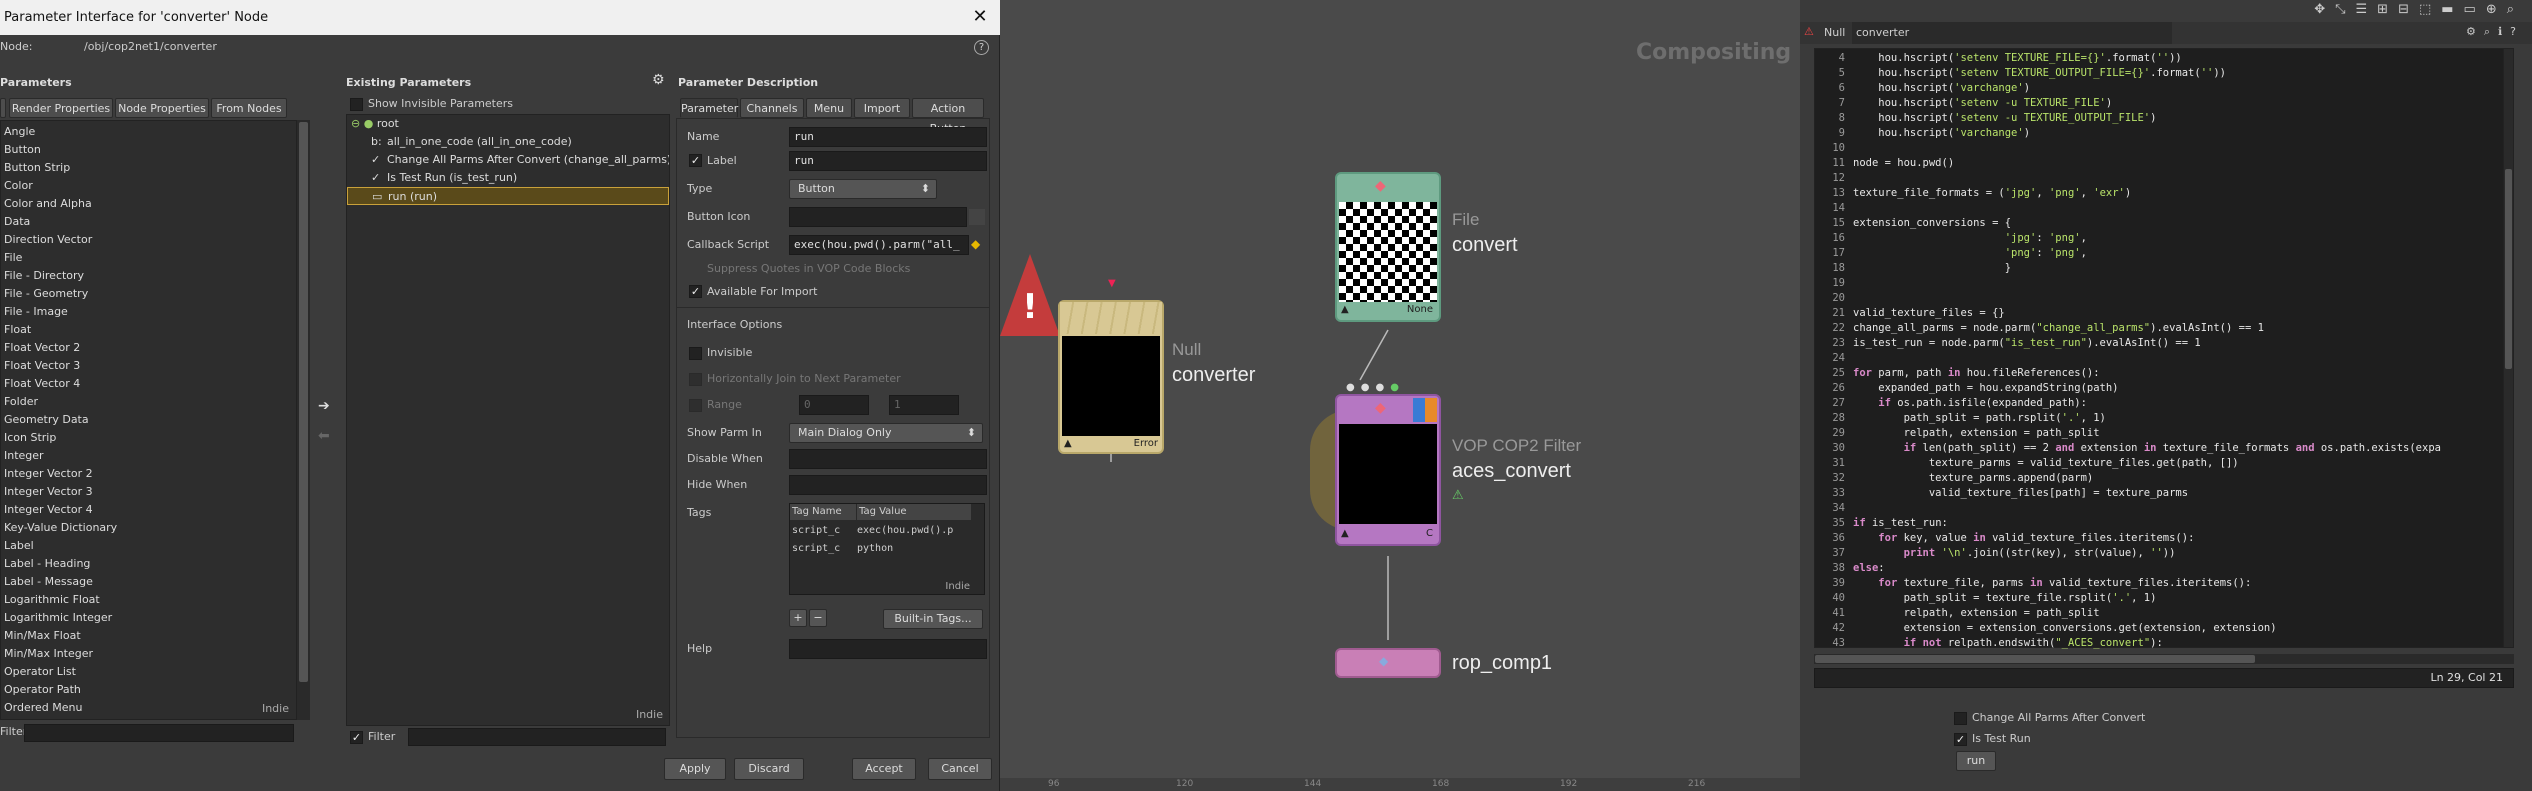 Image resolution: width=2532 pixels, height=791 pixels. Describe the element at coordinates (155, 474) in the screenshot. I see `parameter-type-item: Integer Vector 2` at that location.